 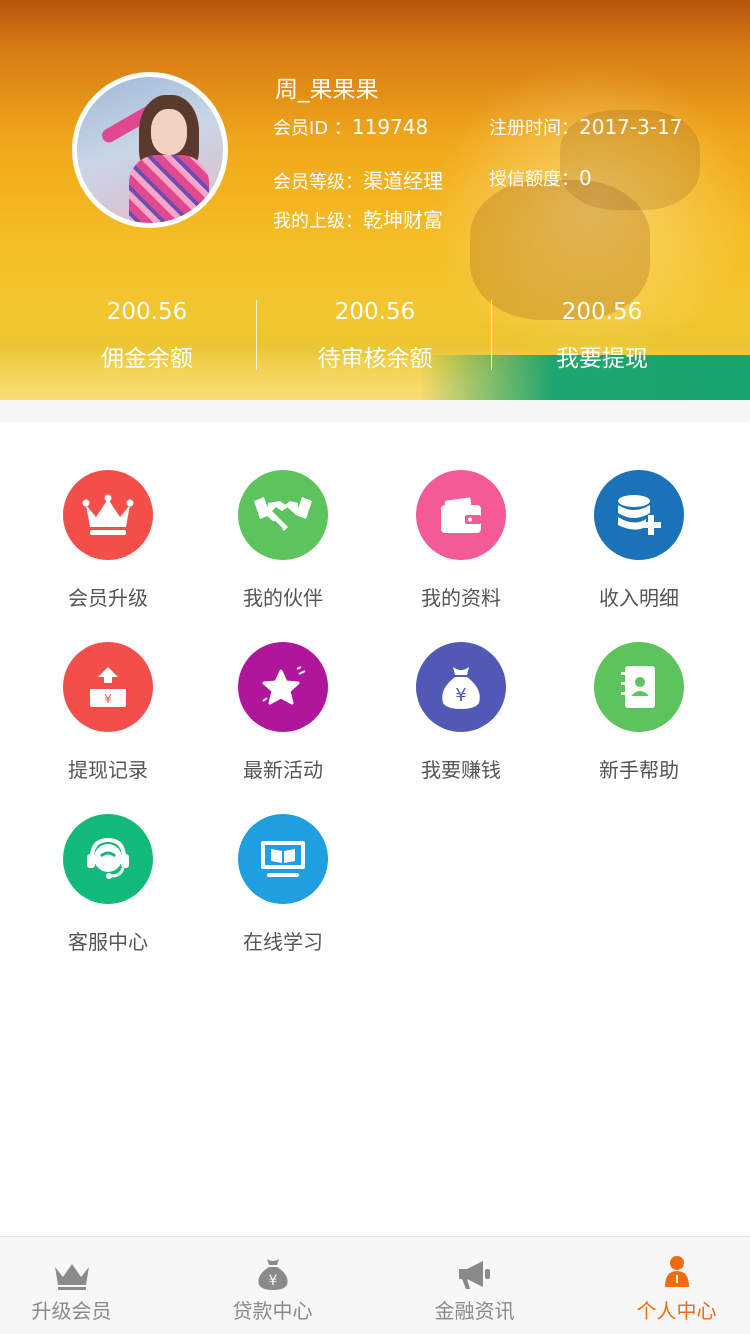 I want to click on tab-personal-center: 个人中心, so click(x=666, y=1285).